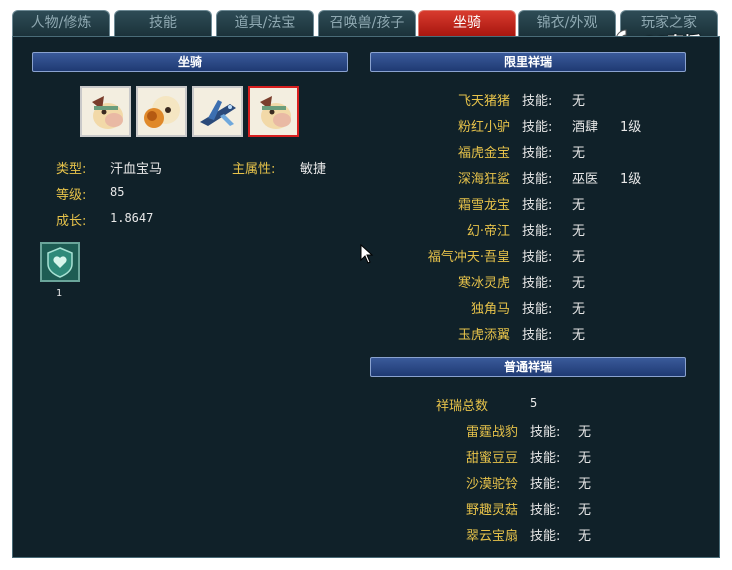  Describe the element at coordinates (254, 169) in the screenshot. I see `main-attr-label: 主属性:` at that location.